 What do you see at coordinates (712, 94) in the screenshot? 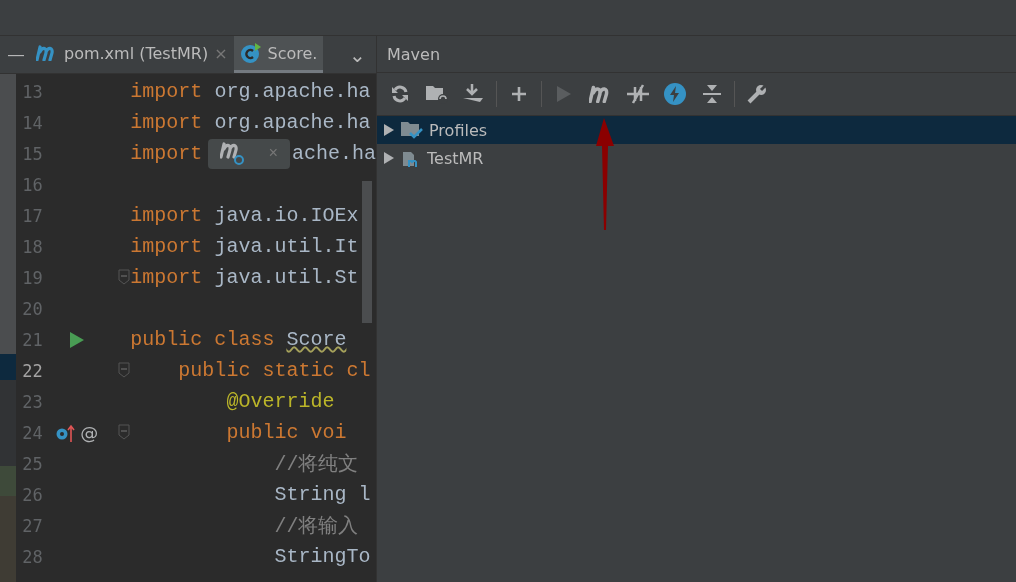
I see `collapse-icon` at bounding box center [712, 94].